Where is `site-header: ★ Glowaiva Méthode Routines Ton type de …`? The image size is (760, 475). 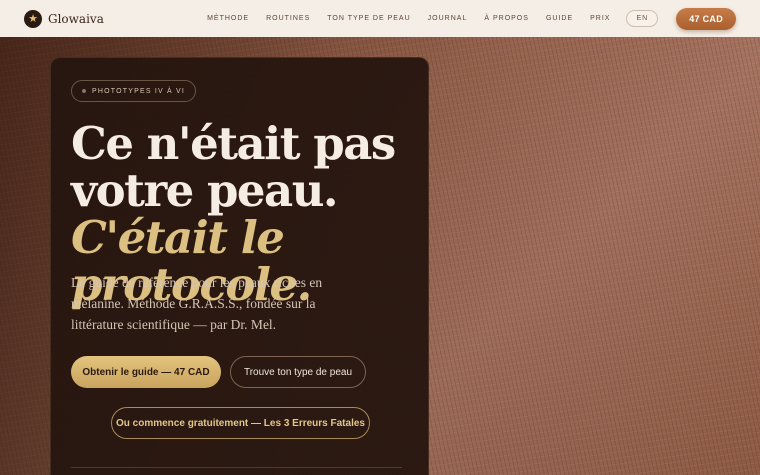 site-header: ★ Glowaiva Méthode Routines Ton type de … is located at coordinates (380, 18).